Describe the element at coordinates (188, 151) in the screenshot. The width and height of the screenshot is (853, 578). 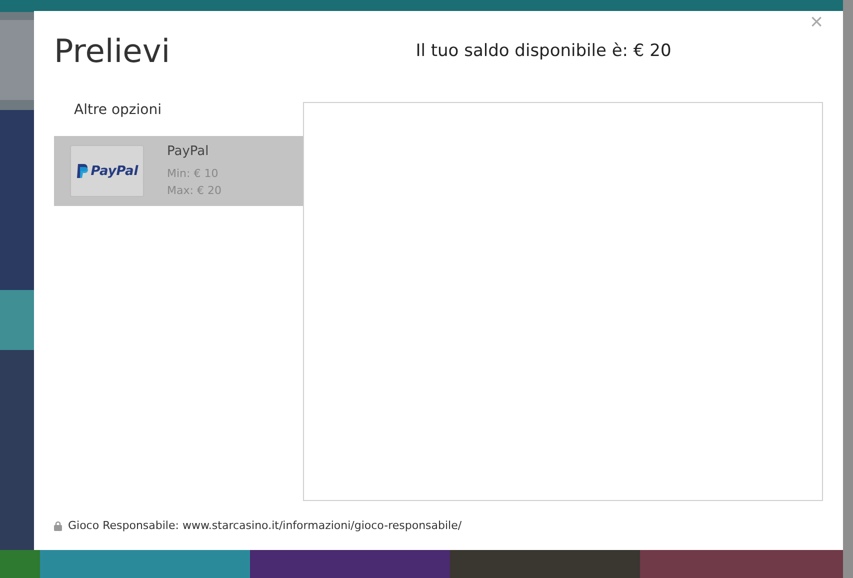
I see `method-name: PayPal` at that location.